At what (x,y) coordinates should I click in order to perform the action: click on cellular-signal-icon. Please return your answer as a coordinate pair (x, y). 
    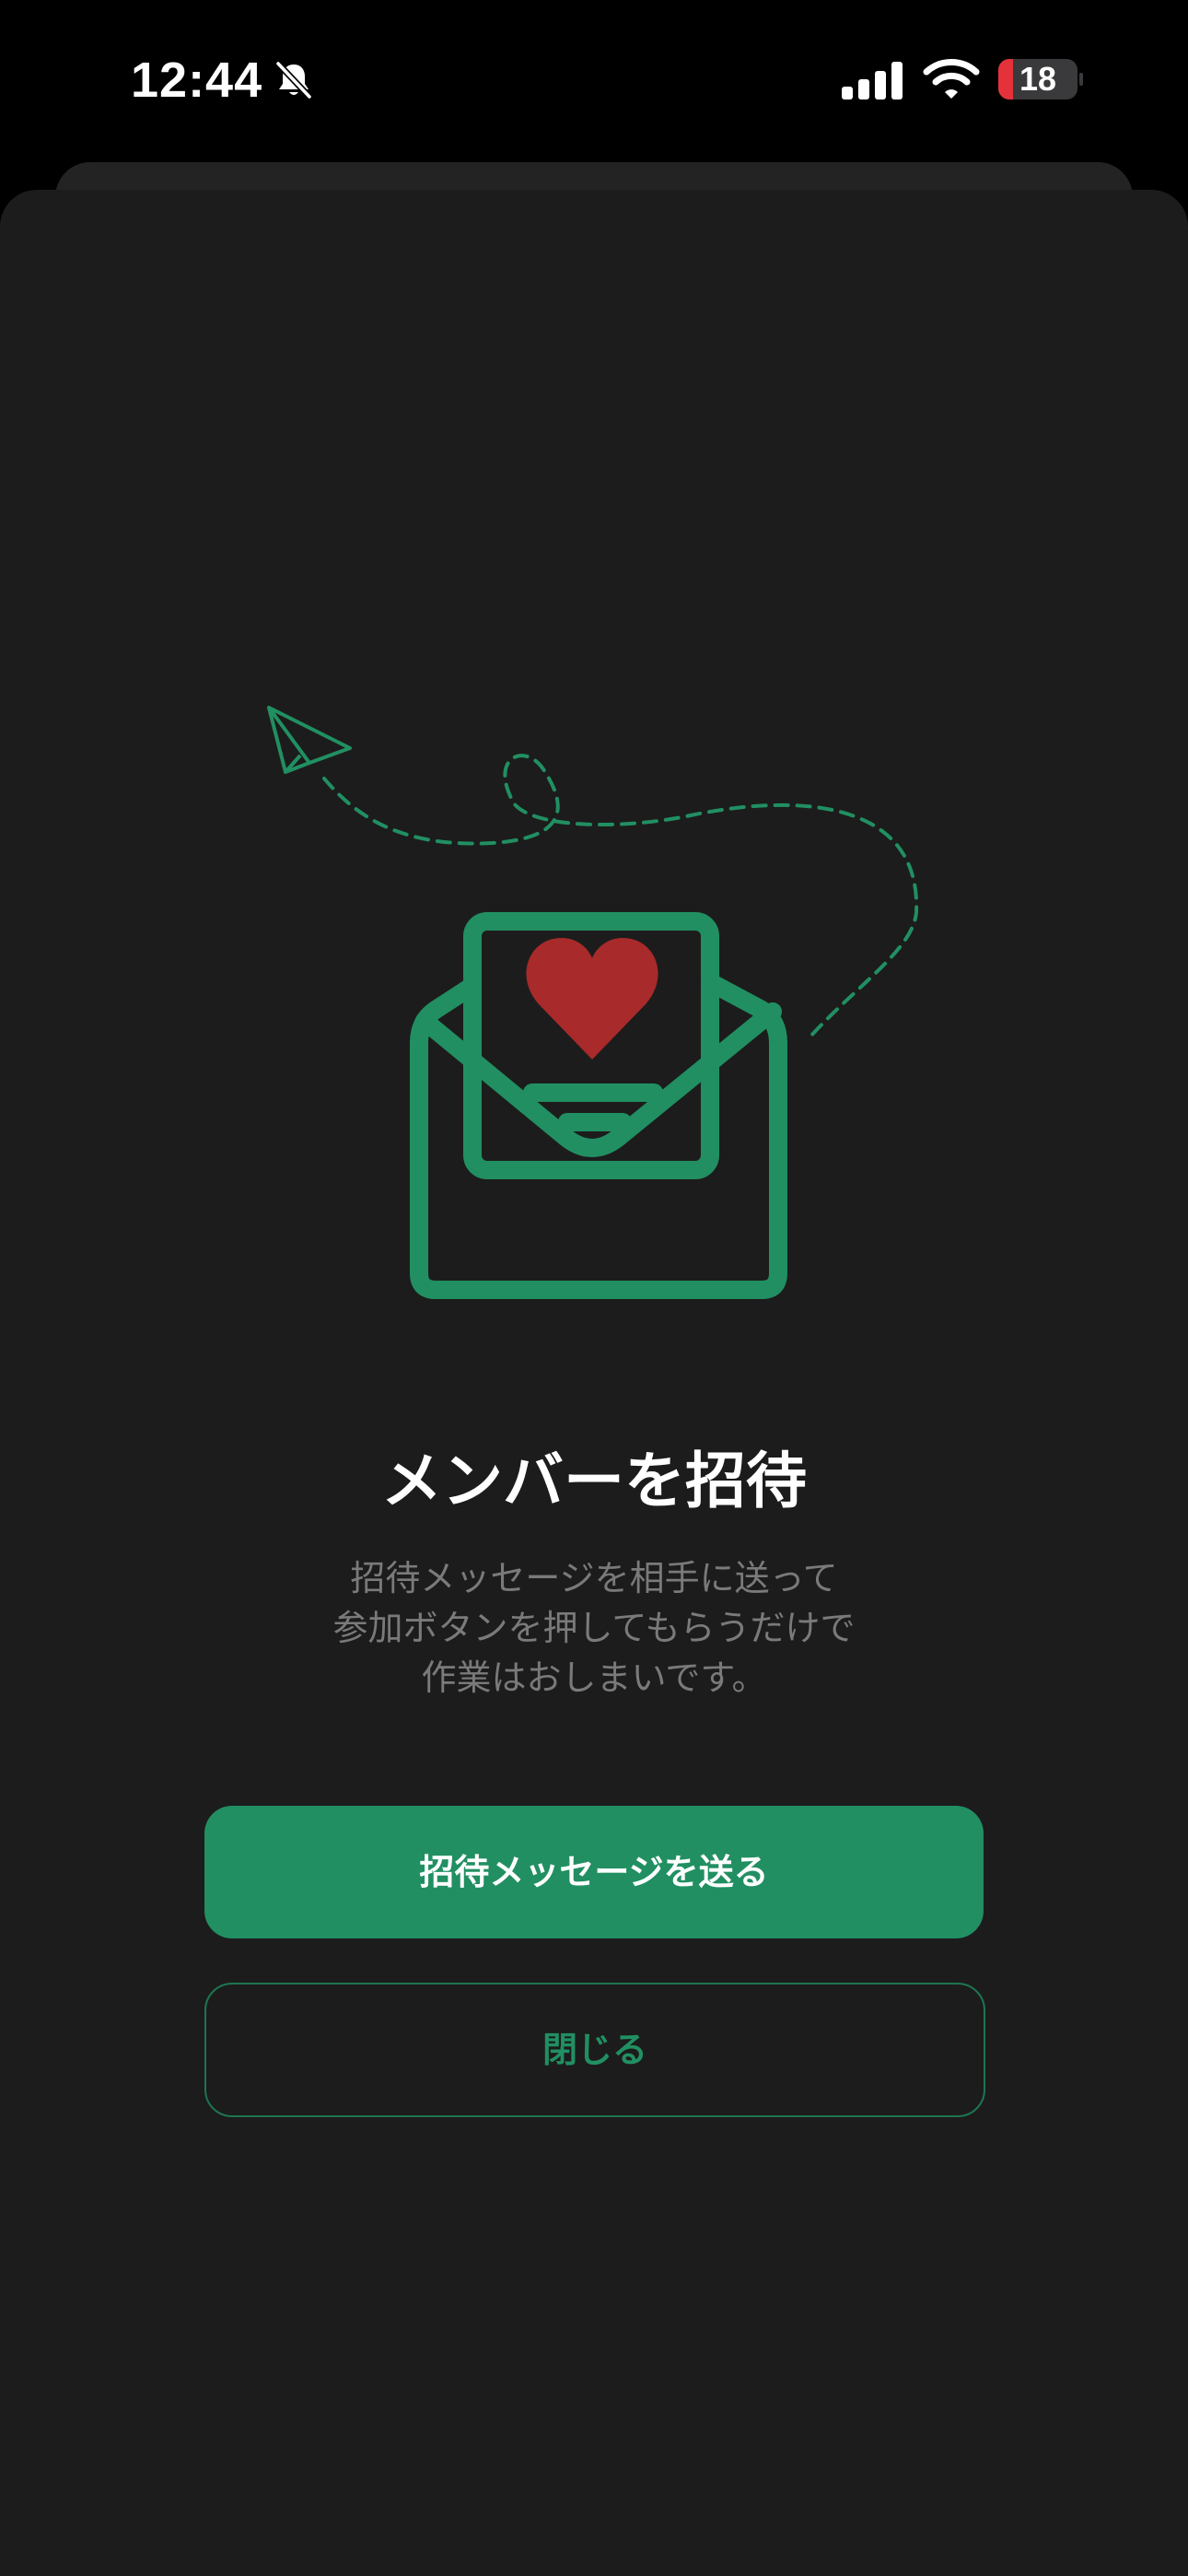
    Looking at the image, I should click on (872, 81).